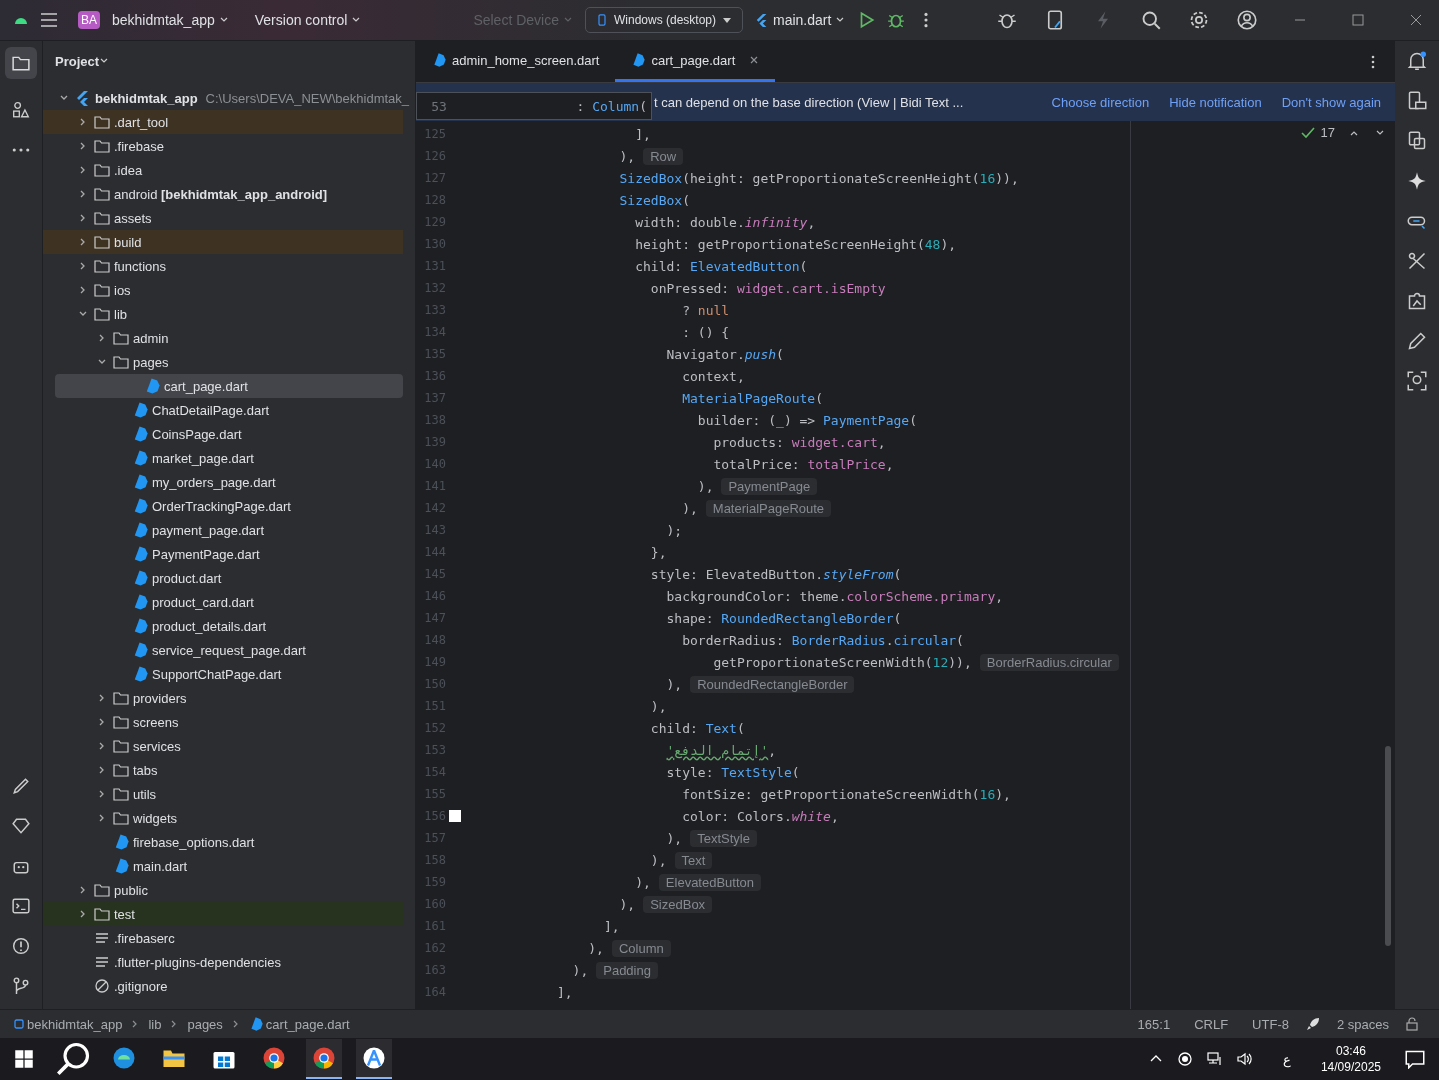 The image size is (1439, 1080). Describe the element at coordinates (197, 962) in the screenshot. I see `tree-item-label: .flutter-plugins-dependencies` at that location.